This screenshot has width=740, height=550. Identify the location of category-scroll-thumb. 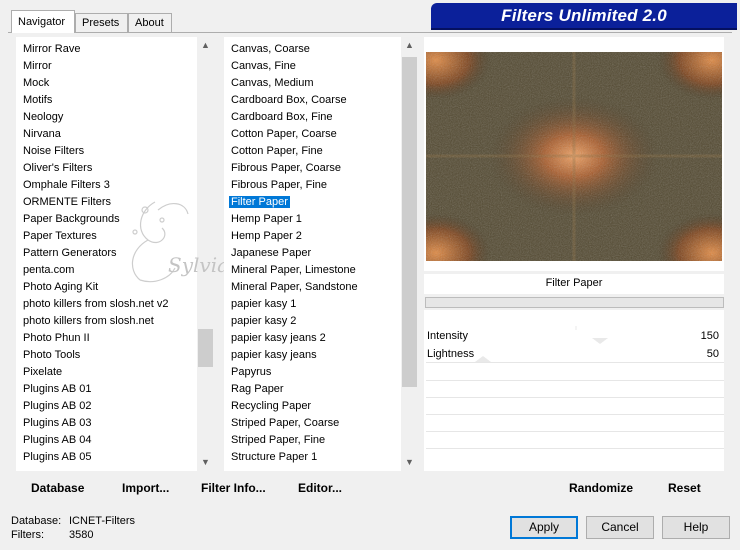
(205, 348).